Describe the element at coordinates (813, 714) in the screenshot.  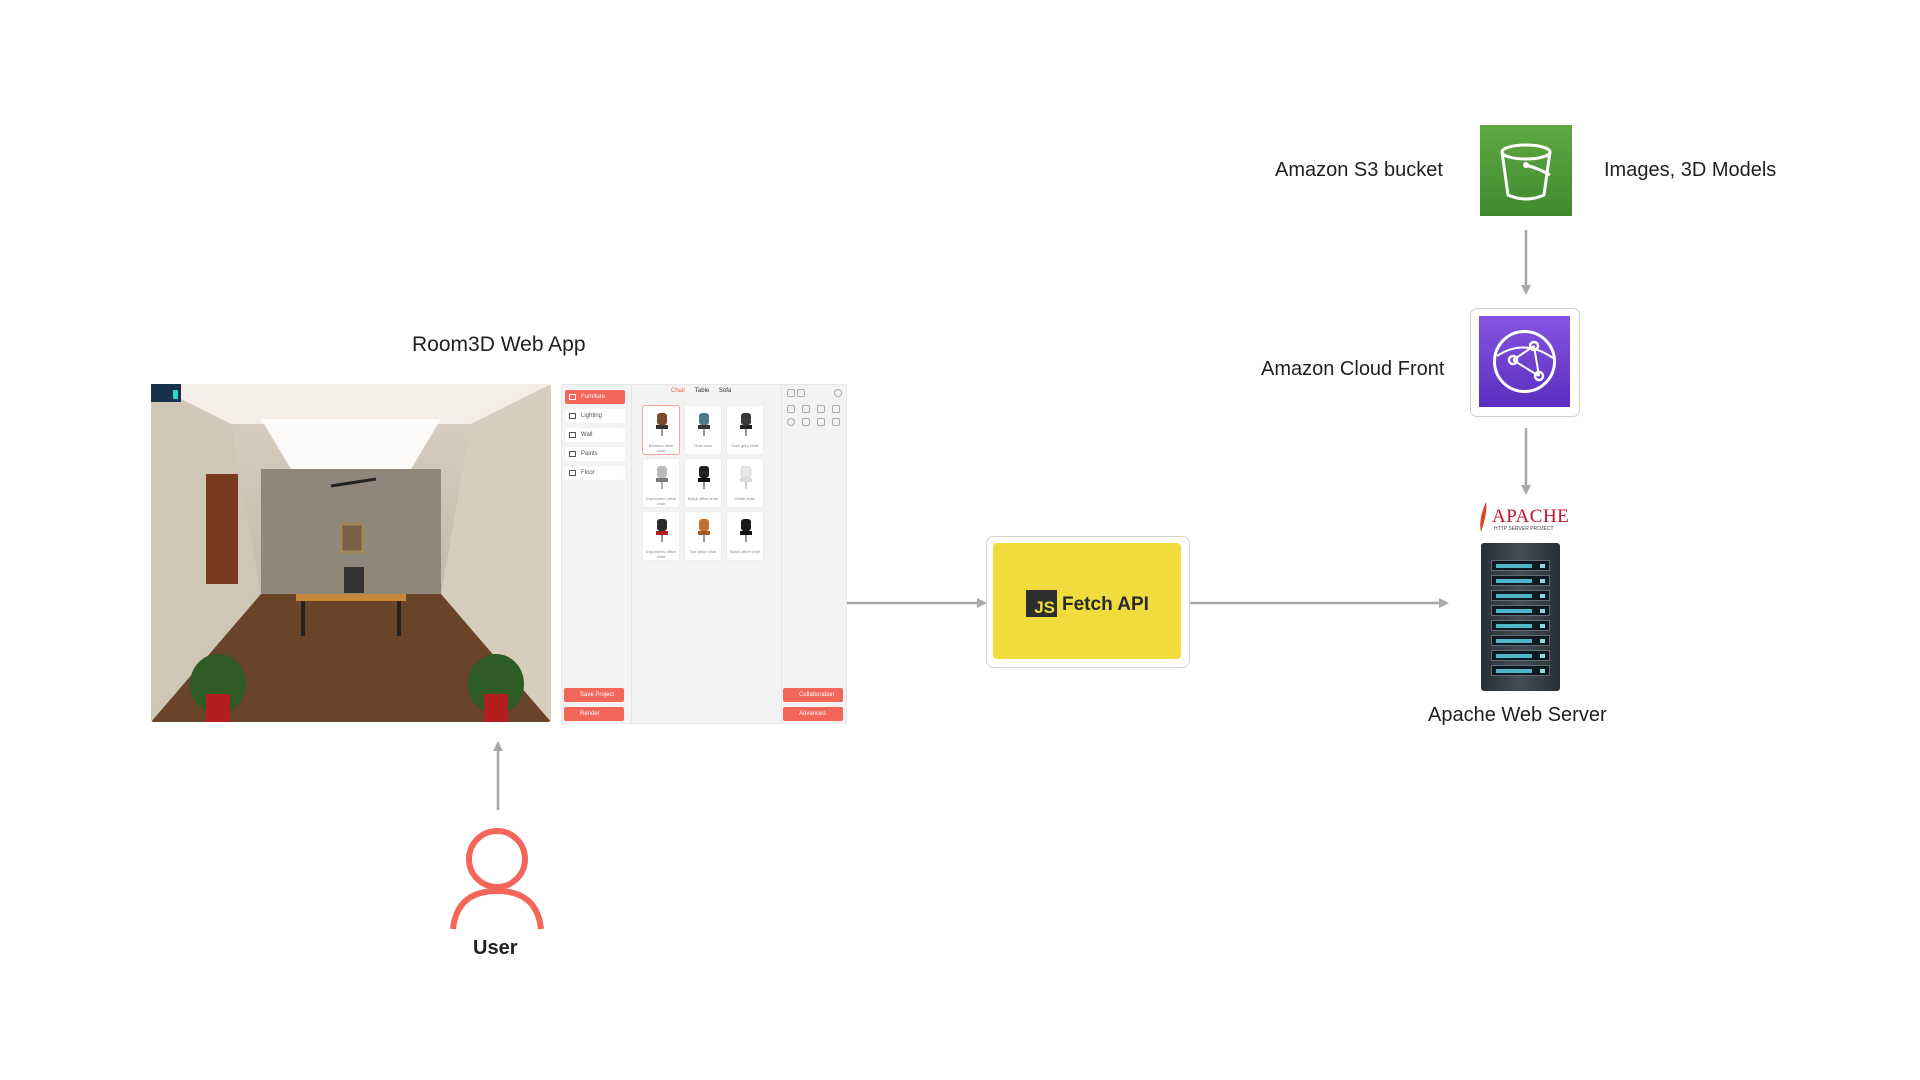
I see `advanced-button: Advanced` at that location.